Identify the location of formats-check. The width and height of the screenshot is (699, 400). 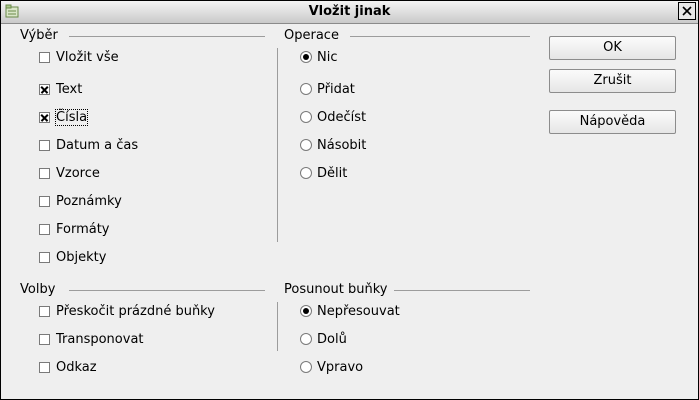
(44, 229).